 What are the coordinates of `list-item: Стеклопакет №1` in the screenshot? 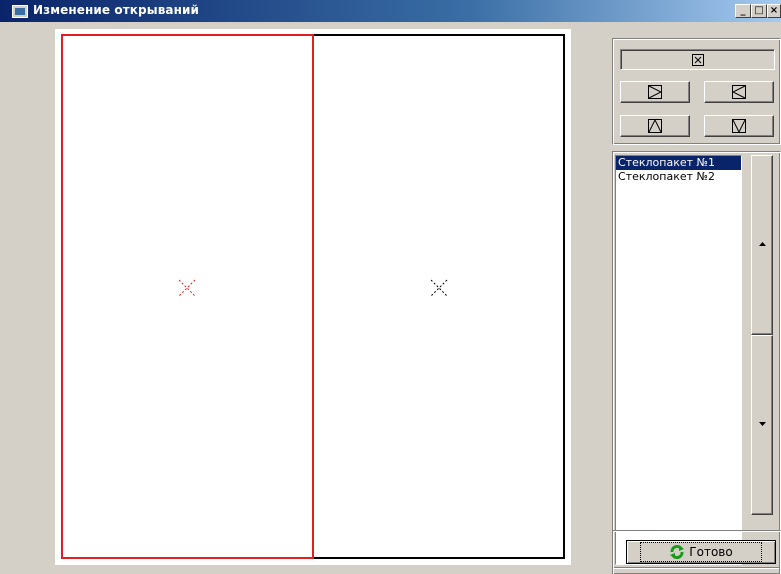 It's located at (678, 163).